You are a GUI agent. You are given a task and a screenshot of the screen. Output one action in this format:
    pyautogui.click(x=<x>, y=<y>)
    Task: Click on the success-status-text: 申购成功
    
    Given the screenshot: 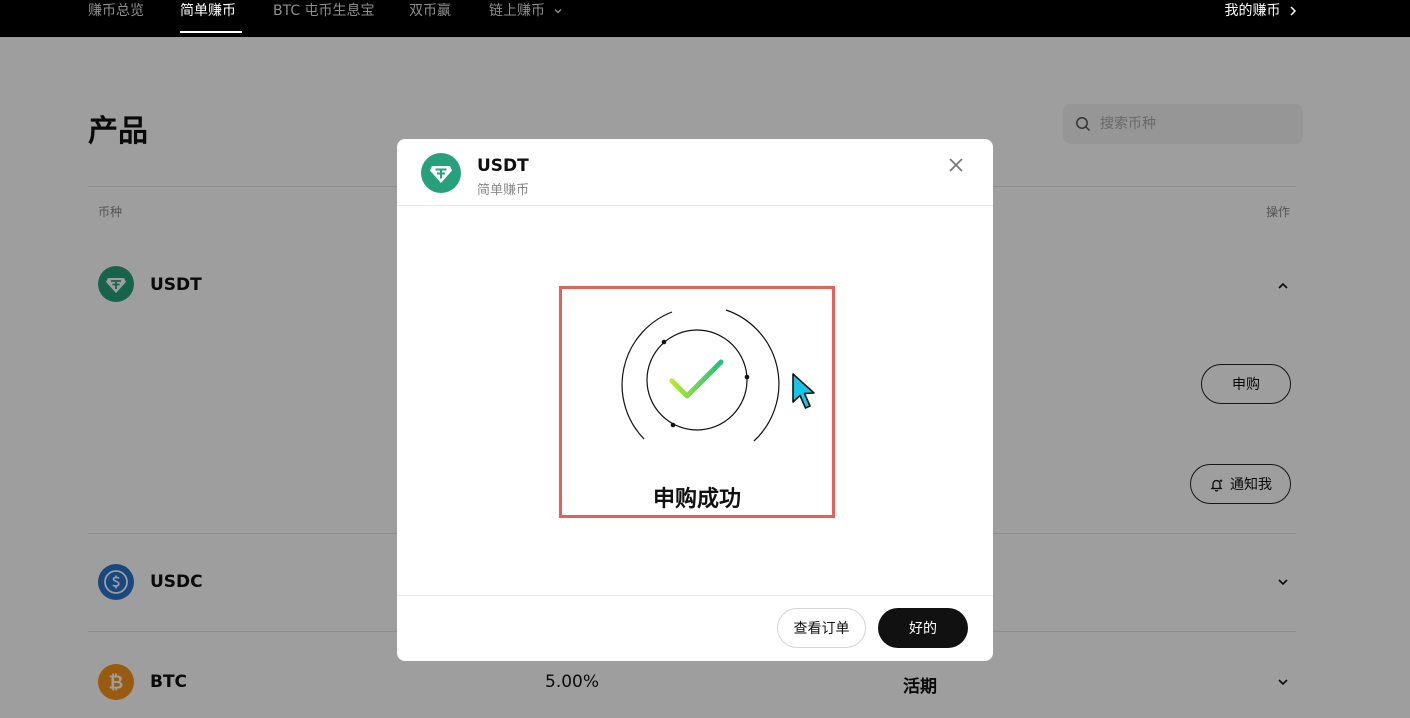 What is the action you would take?
    pyautogui.click(x=696, y=499)
    